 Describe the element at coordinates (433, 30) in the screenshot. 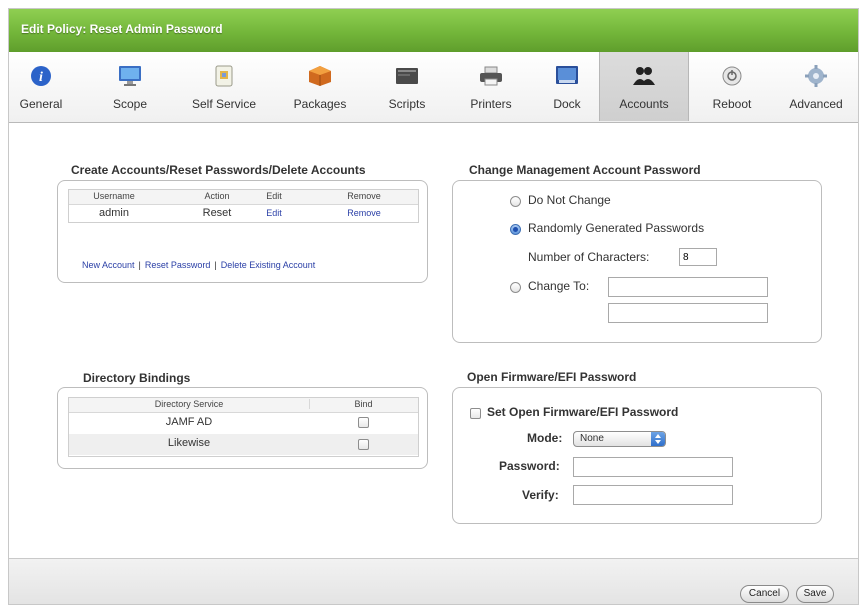

I see `title-bar: Edit Policy: Reset Admin Password` at that location.